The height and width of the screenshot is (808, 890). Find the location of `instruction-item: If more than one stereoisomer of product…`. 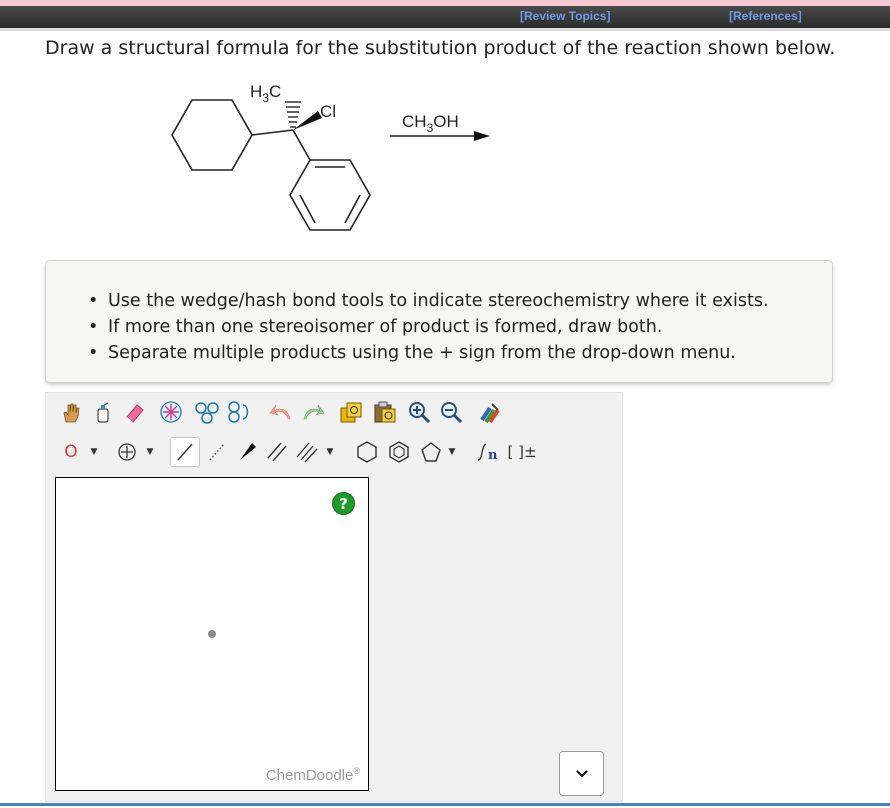

instruction-item: If more than one stereoisomer of product… is located at coordinates (428, 327).